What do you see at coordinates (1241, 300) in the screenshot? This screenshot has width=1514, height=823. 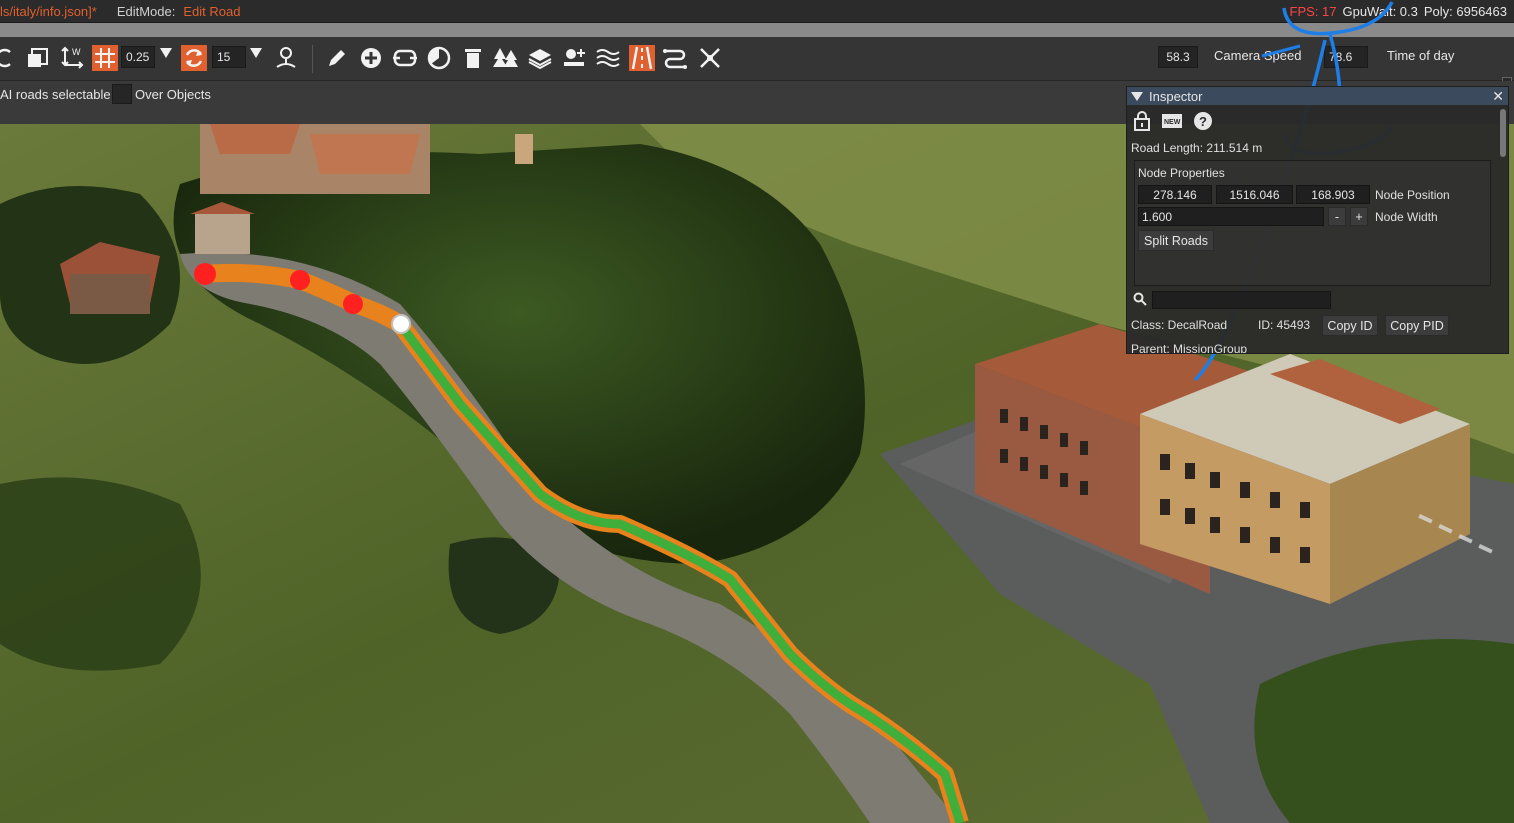 I see `inspector-search-input` at bounding box center [1241, 300].